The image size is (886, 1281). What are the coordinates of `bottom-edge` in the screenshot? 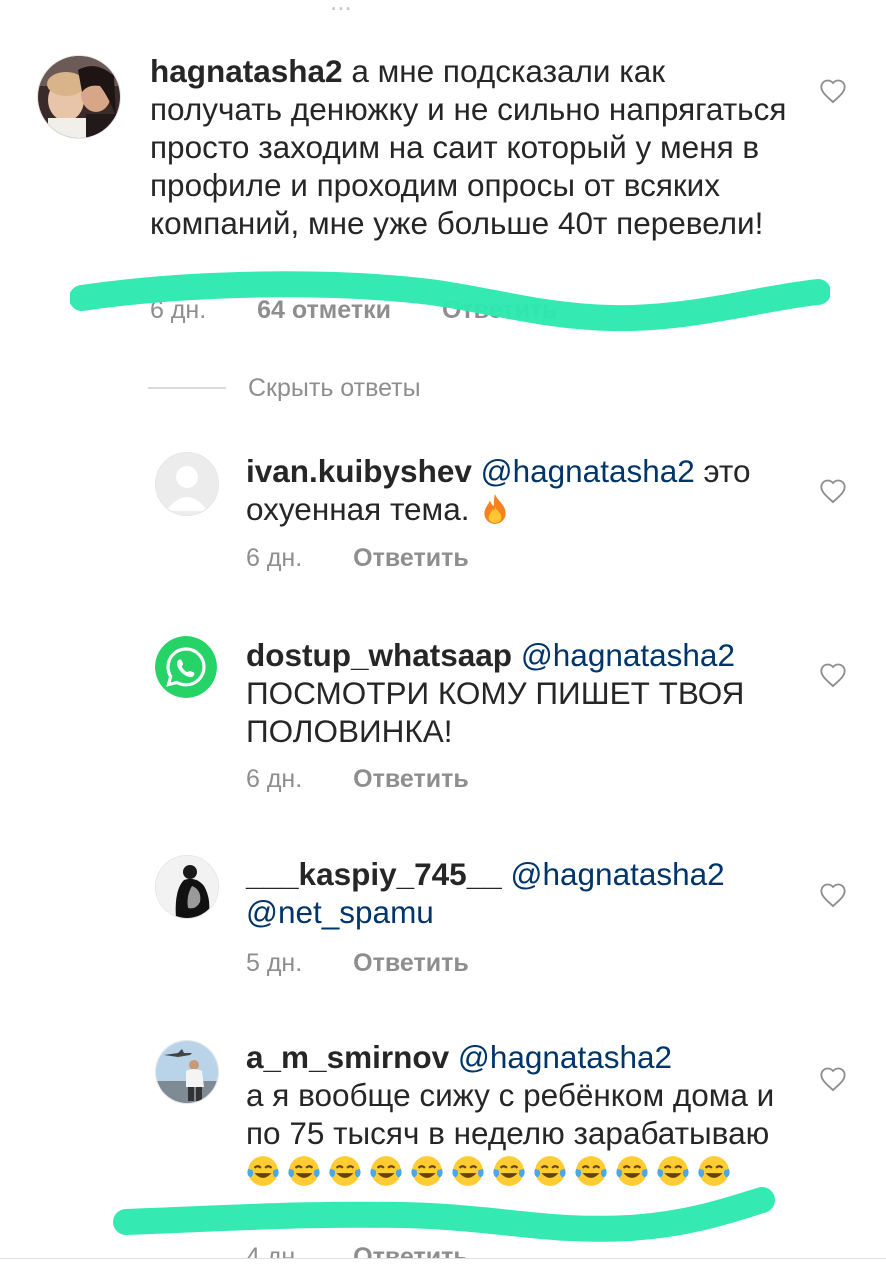 It's located at (443, 1269).